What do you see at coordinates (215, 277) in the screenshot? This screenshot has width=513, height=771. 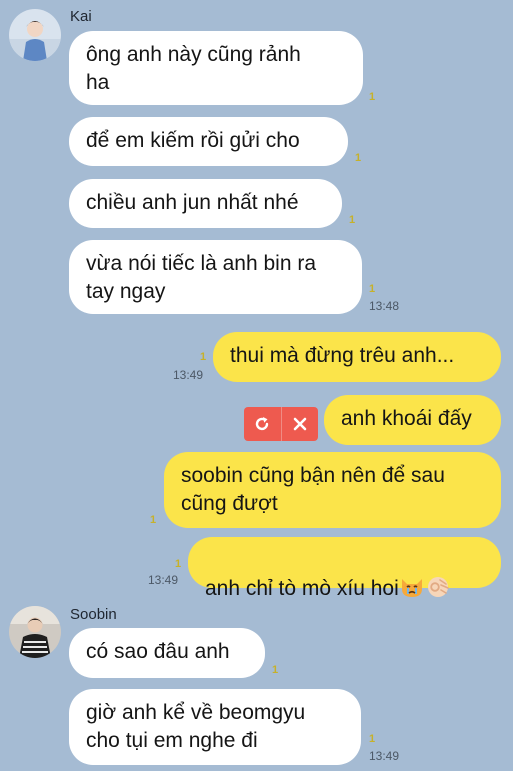 I see `message-bubble: vừa nói tiếc là anh bin ra tay ngay` at bounding box center [215, 277].